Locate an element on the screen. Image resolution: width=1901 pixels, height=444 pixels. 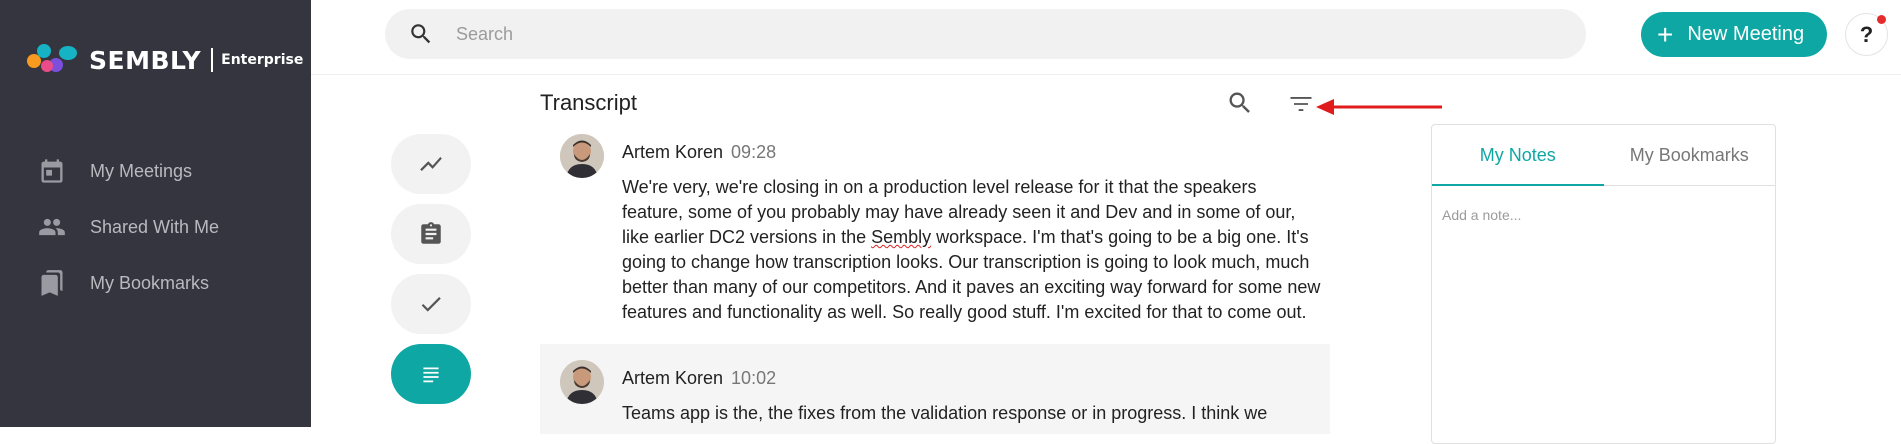
check-icon is located at coordinates (431, 304).